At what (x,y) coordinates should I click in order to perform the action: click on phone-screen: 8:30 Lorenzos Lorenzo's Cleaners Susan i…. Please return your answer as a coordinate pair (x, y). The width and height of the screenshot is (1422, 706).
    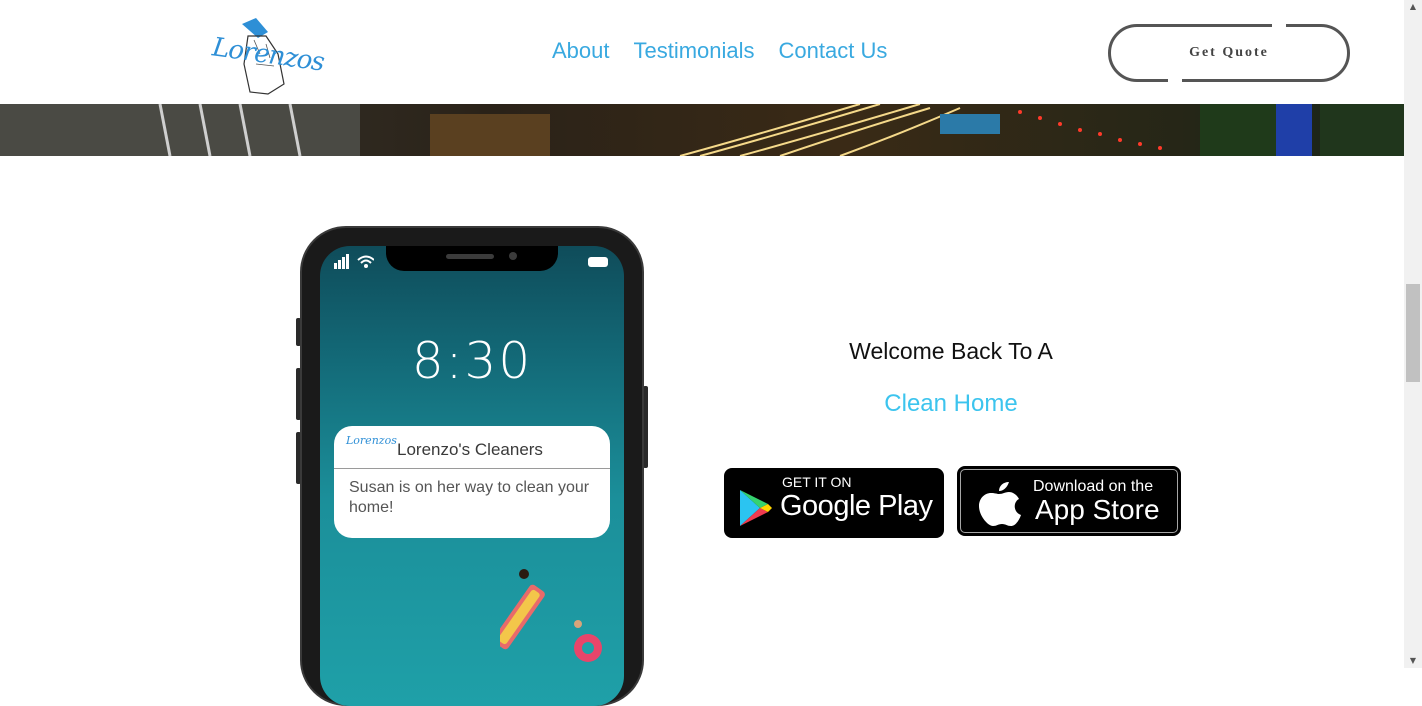
    Looking at the image, I should click on (472, 476).